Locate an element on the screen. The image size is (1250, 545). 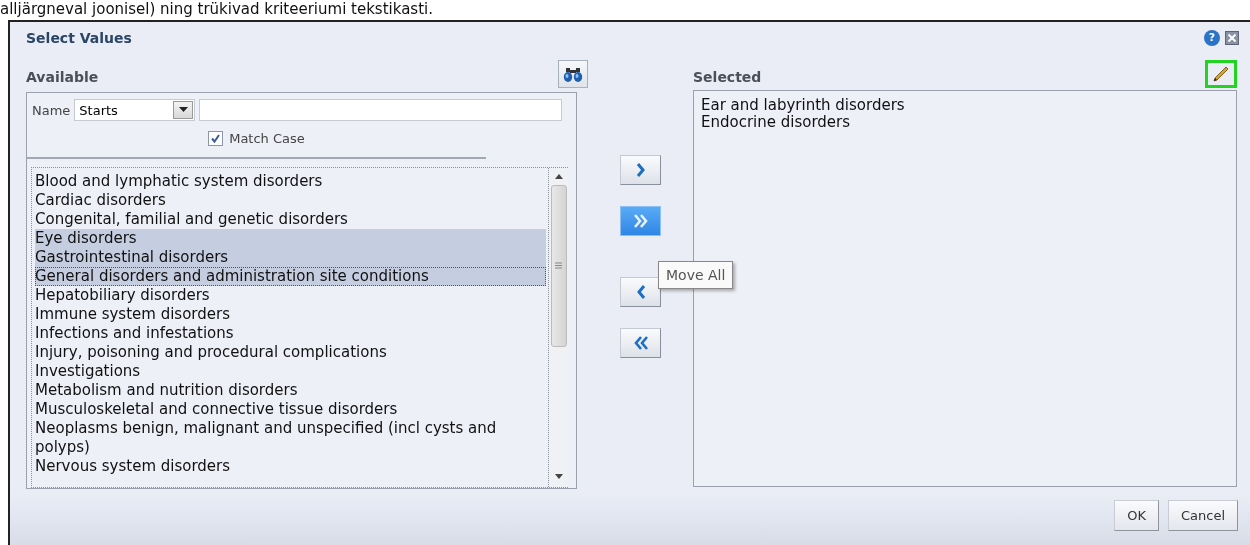
close-icon is located at coordinates (1232, 38).